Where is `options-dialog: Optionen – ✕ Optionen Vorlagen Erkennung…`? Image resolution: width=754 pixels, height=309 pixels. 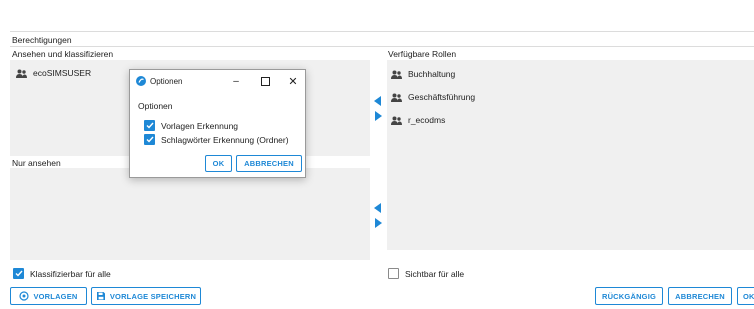
options-dialog: Optionen – ✕ Optionen Vorlagen Erkennung… is located at coordinates (217, 123).